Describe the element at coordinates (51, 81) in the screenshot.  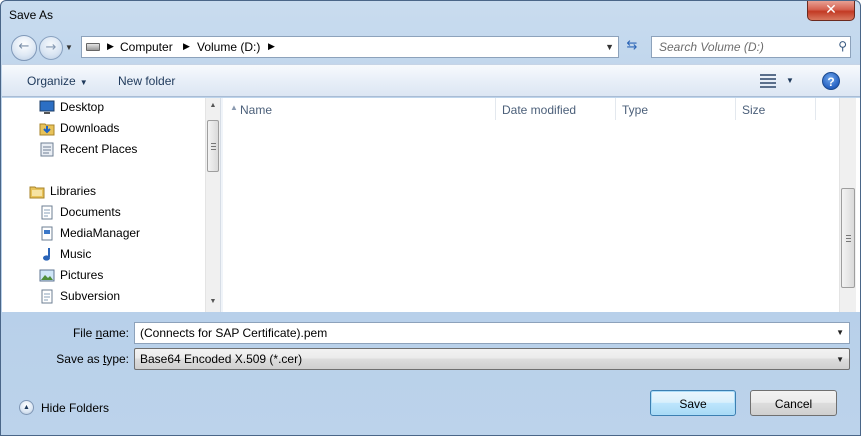
I see `organize-label: Organize` at that location.